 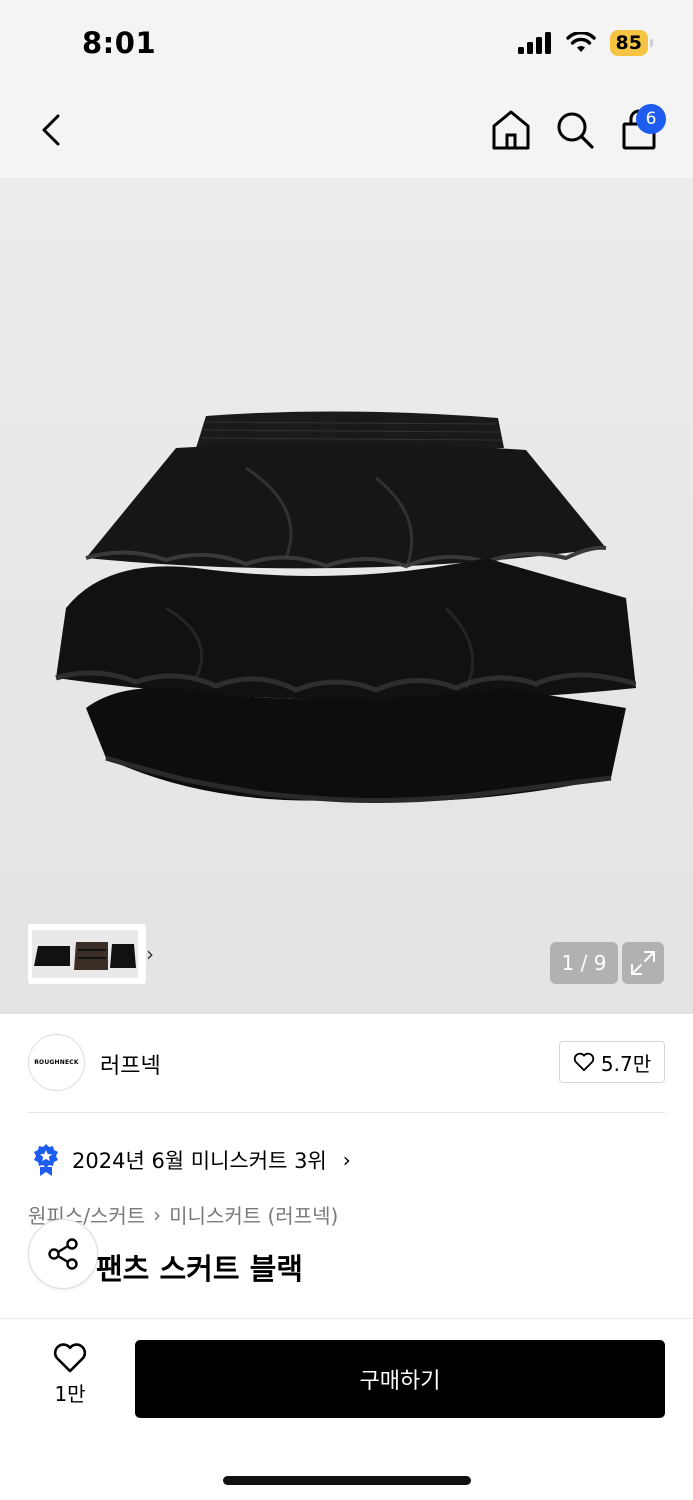 I want to click on home-indicator, so click(x=347, y=1480).